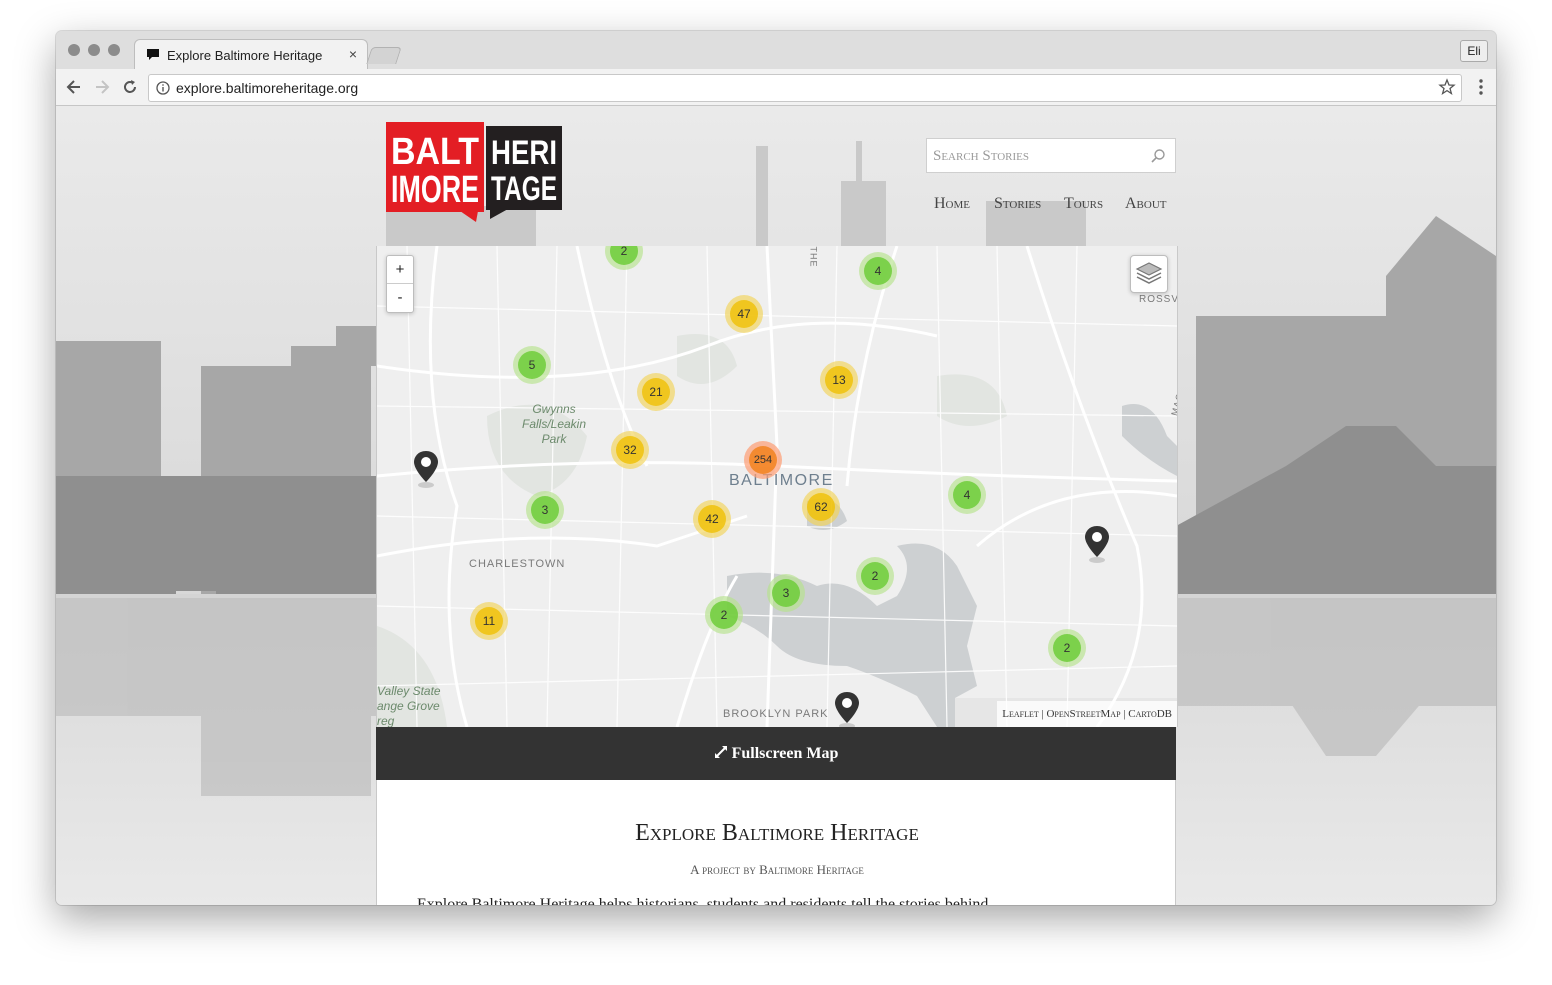  I want to click on nav-home: Home, so click(952, 204).